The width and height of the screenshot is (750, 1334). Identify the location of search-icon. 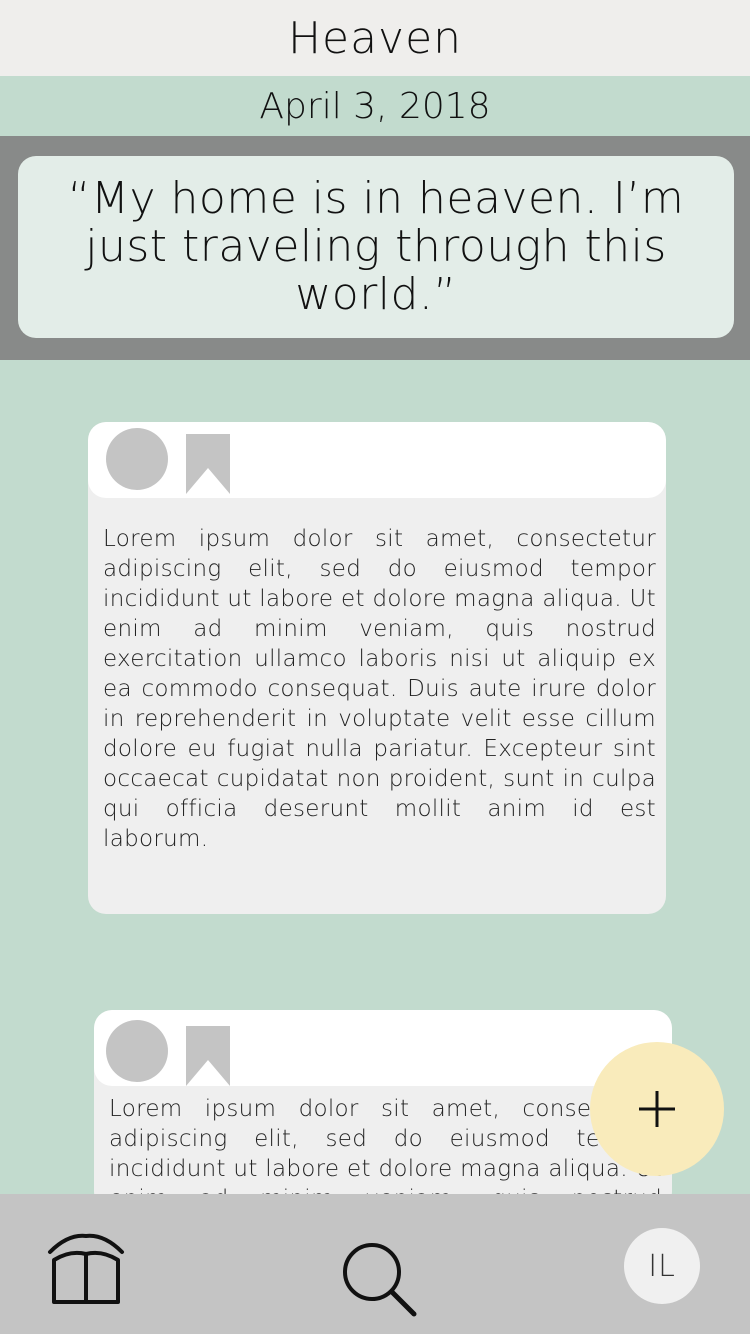
(380, 1279).